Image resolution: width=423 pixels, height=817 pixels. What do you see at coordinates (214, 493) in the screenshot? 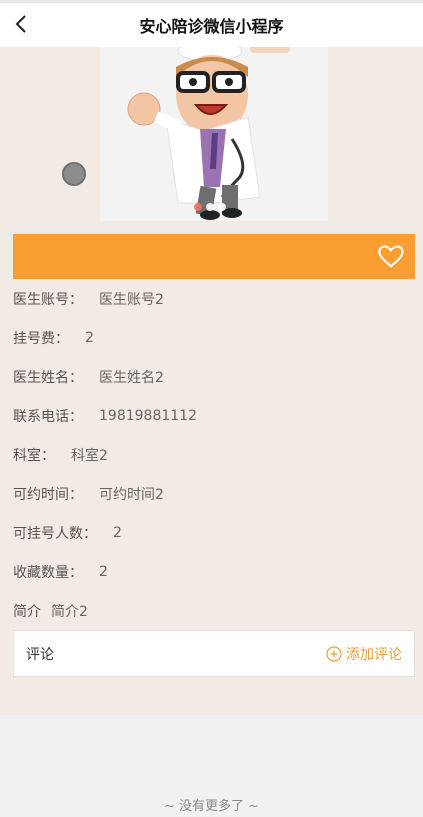
I see `field-available-time: 可约时间： 可约时间2` at bounding box center [214, 493].